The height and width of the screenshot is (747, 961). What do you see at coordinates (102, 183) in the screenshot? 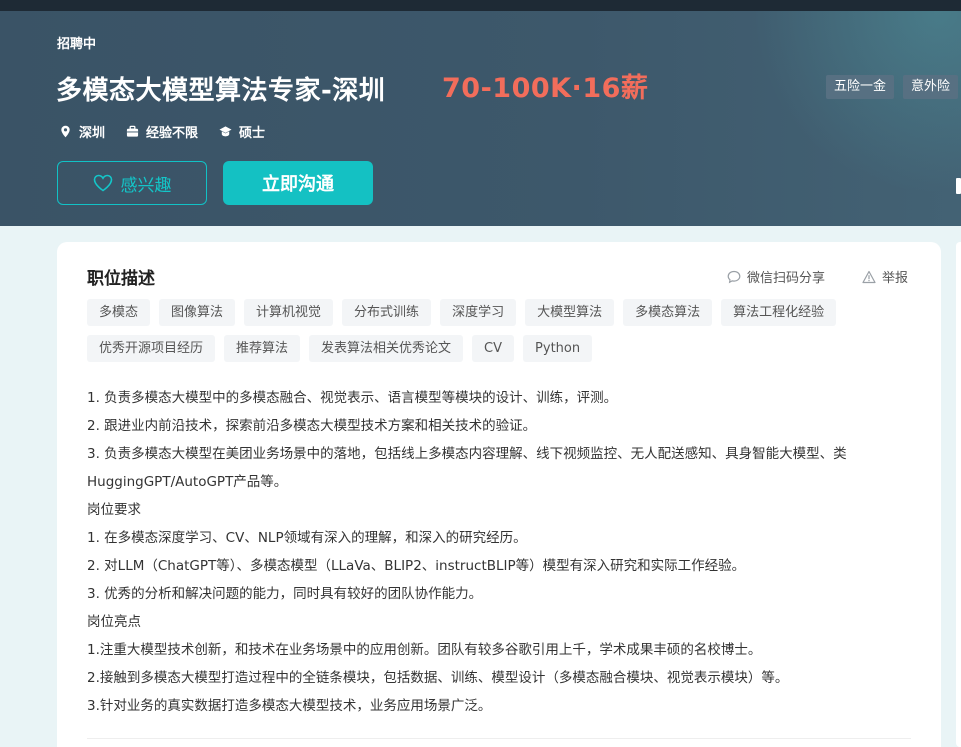
I see `heart-icon` at bounding box center [102, 183].